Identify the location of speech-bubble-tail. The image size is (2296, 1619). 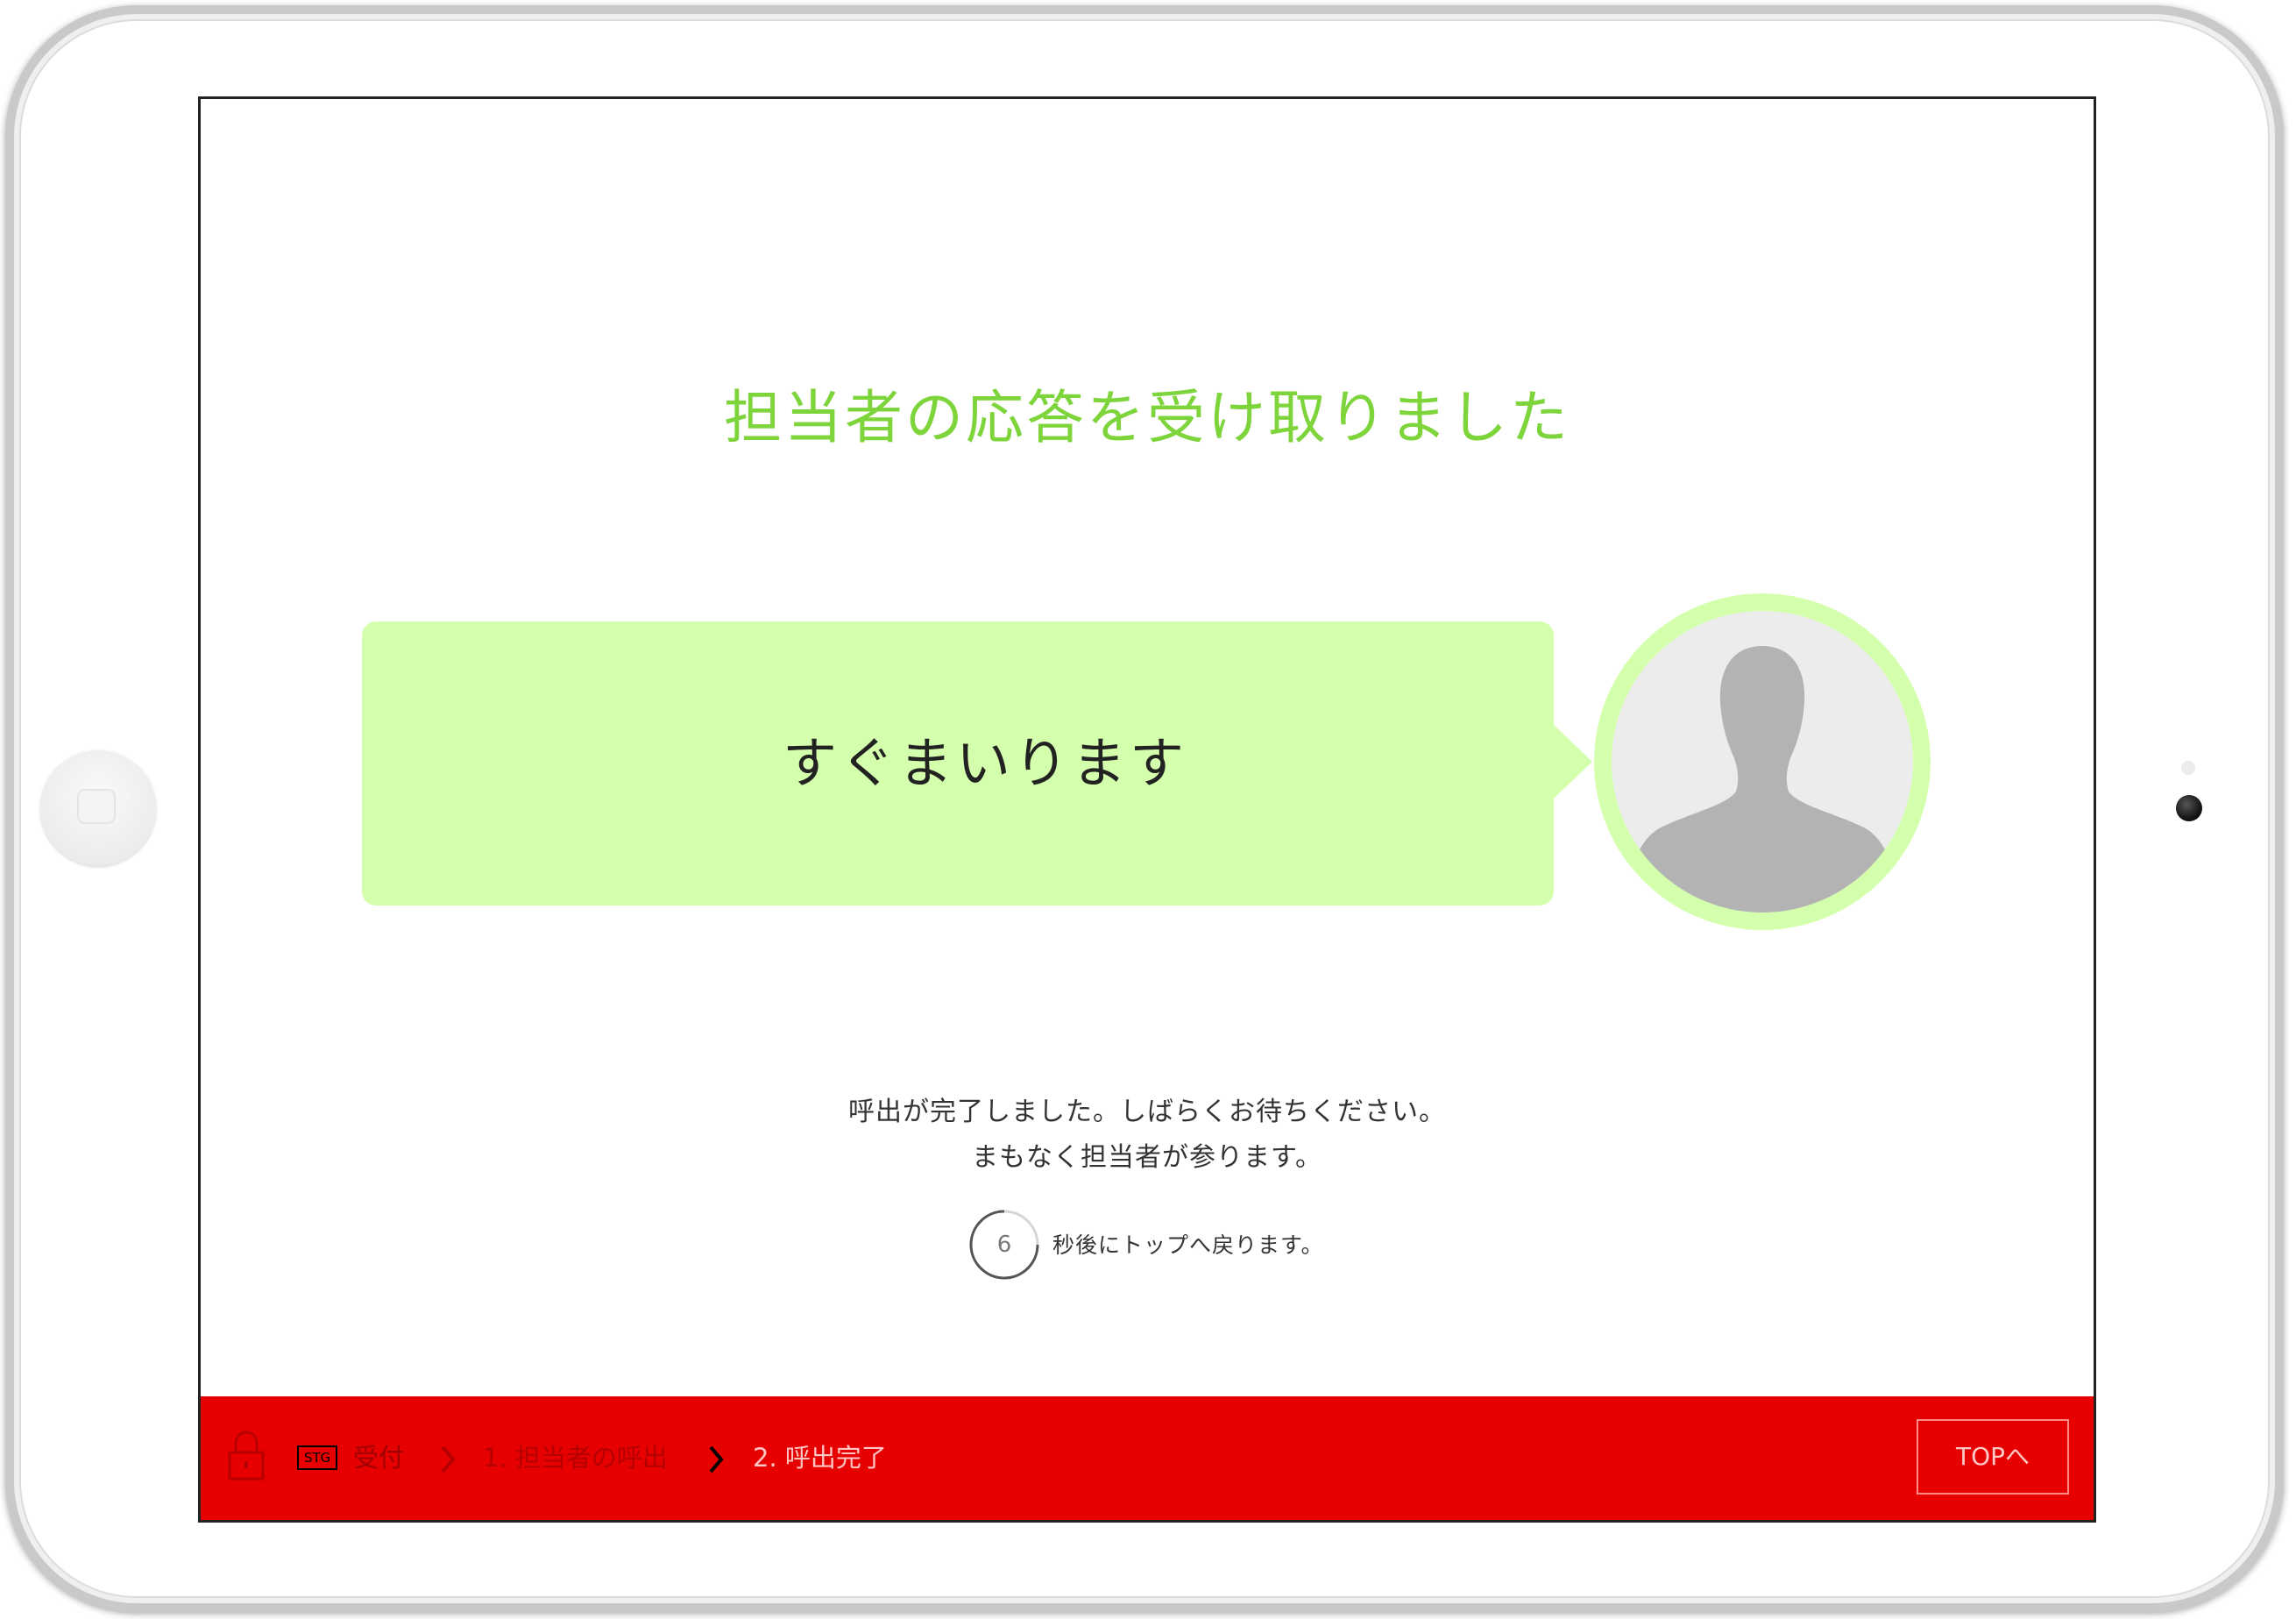
(1572, 761).